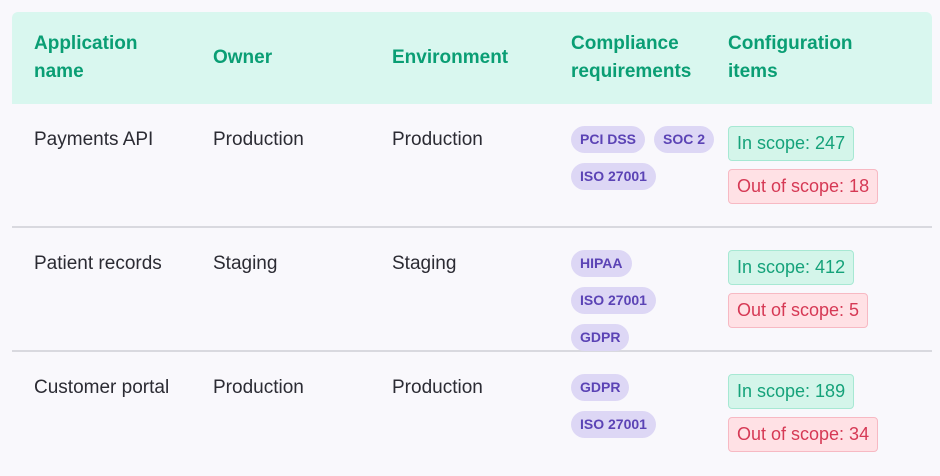 The width and height of the screenshot is (940, 476). I want to click on cell-configuration-items: In scope: 247 Out of scope: 18, so click(830, 165).